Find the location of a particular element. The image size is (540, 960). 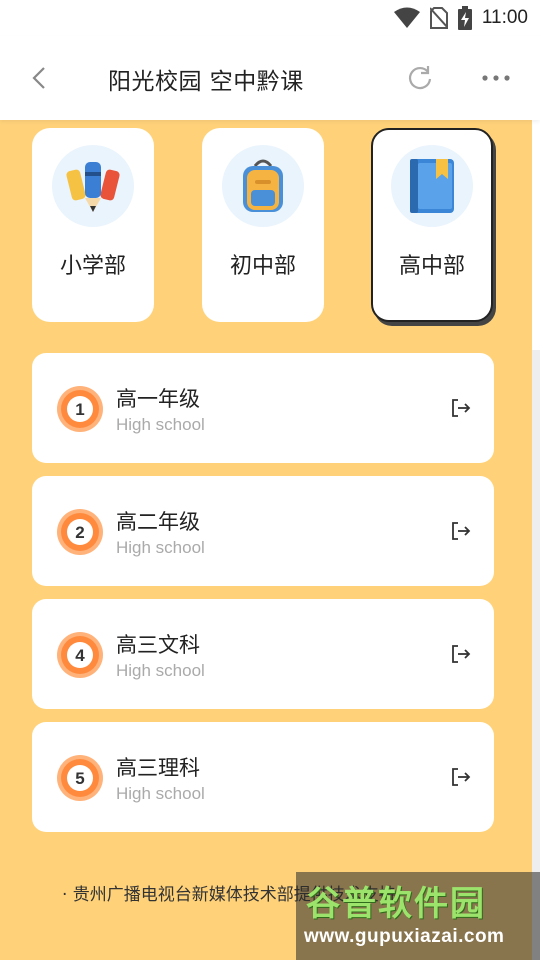

category-primary: 小学部 is located at coordinates (93, 225).